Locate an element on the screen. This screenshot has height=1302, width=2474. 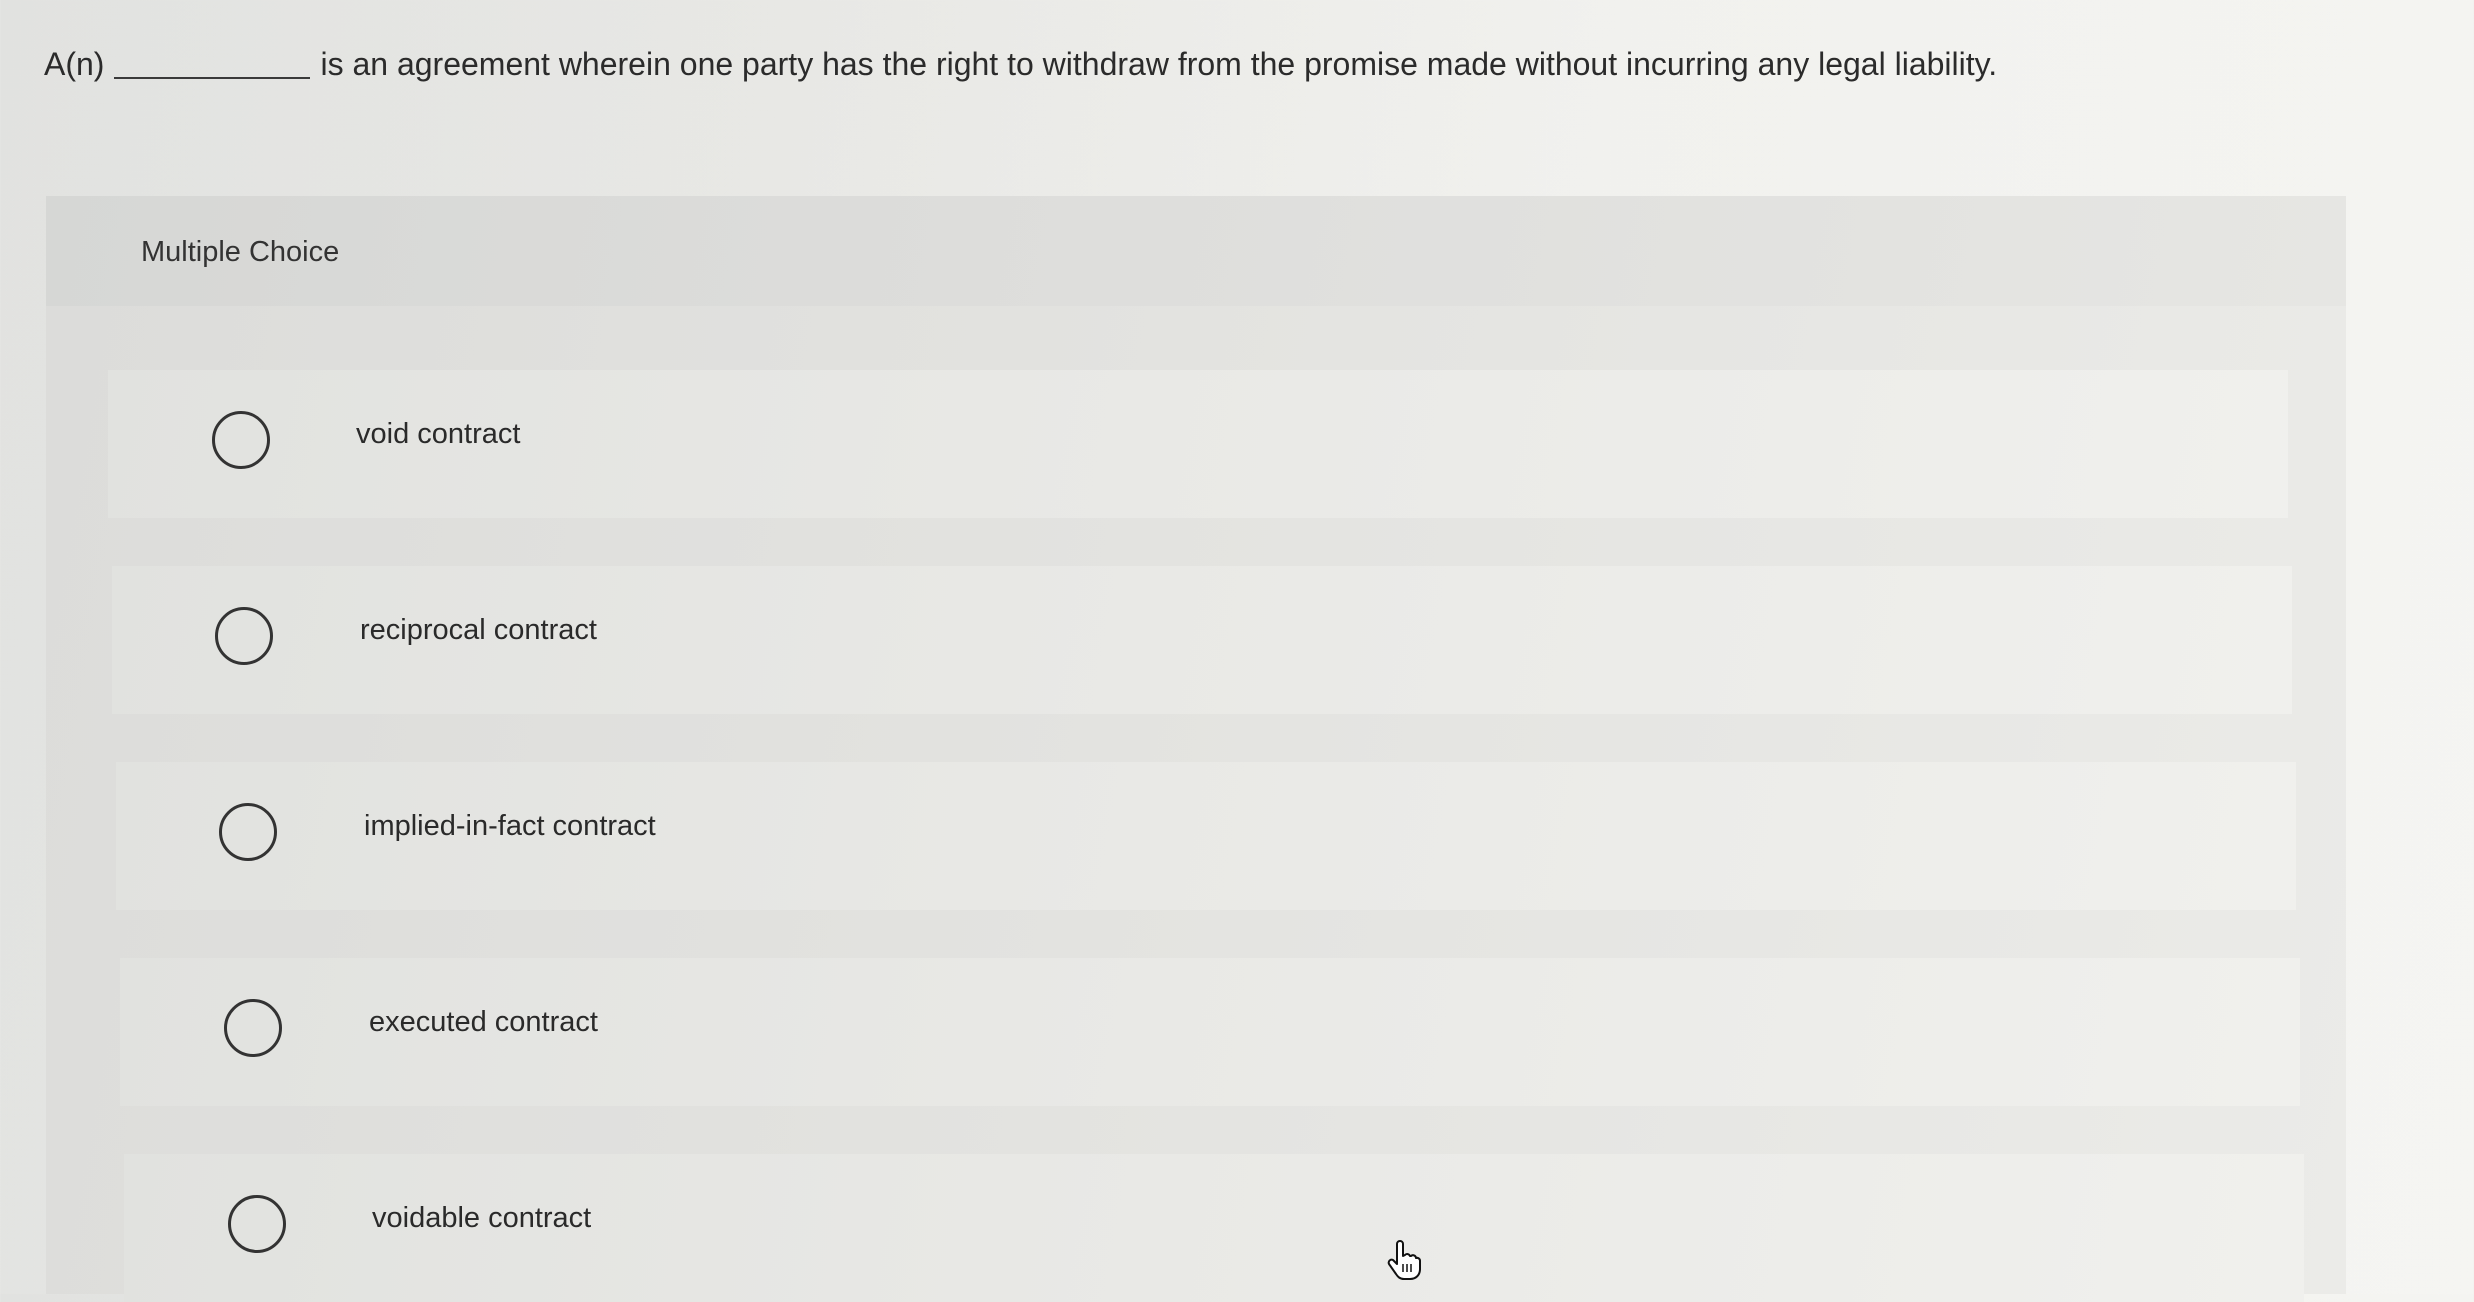
option-executed-contract: executed contract is located at coordinates (1210, 1032).